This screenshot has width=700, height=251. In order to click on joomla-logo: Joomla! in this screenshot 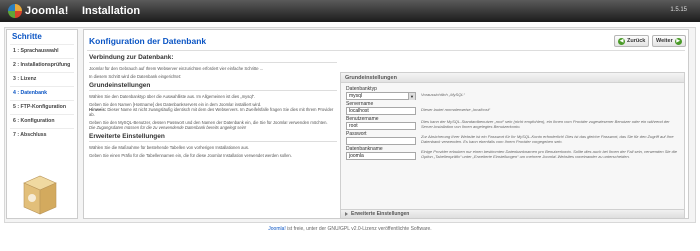, I will do `click(38, 11)`.